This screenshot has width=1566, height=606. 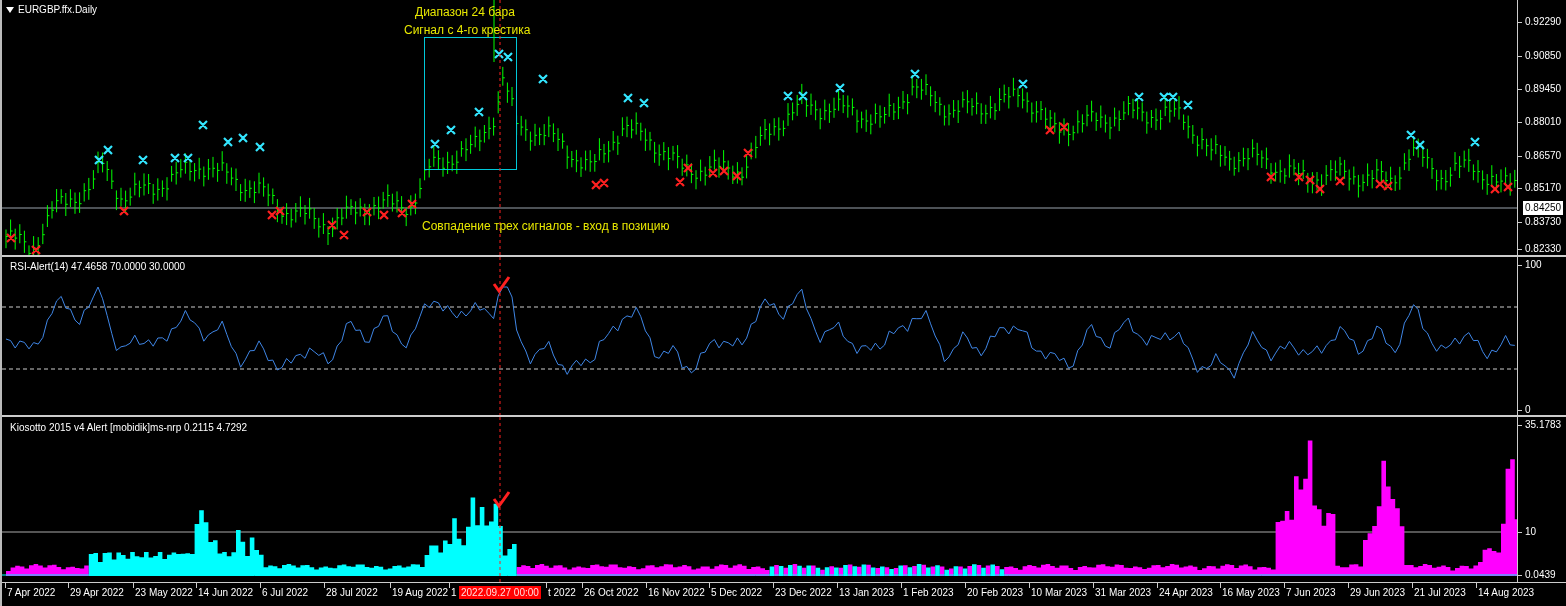 I want to click on date-label: 1, so click(x=454, y=592).